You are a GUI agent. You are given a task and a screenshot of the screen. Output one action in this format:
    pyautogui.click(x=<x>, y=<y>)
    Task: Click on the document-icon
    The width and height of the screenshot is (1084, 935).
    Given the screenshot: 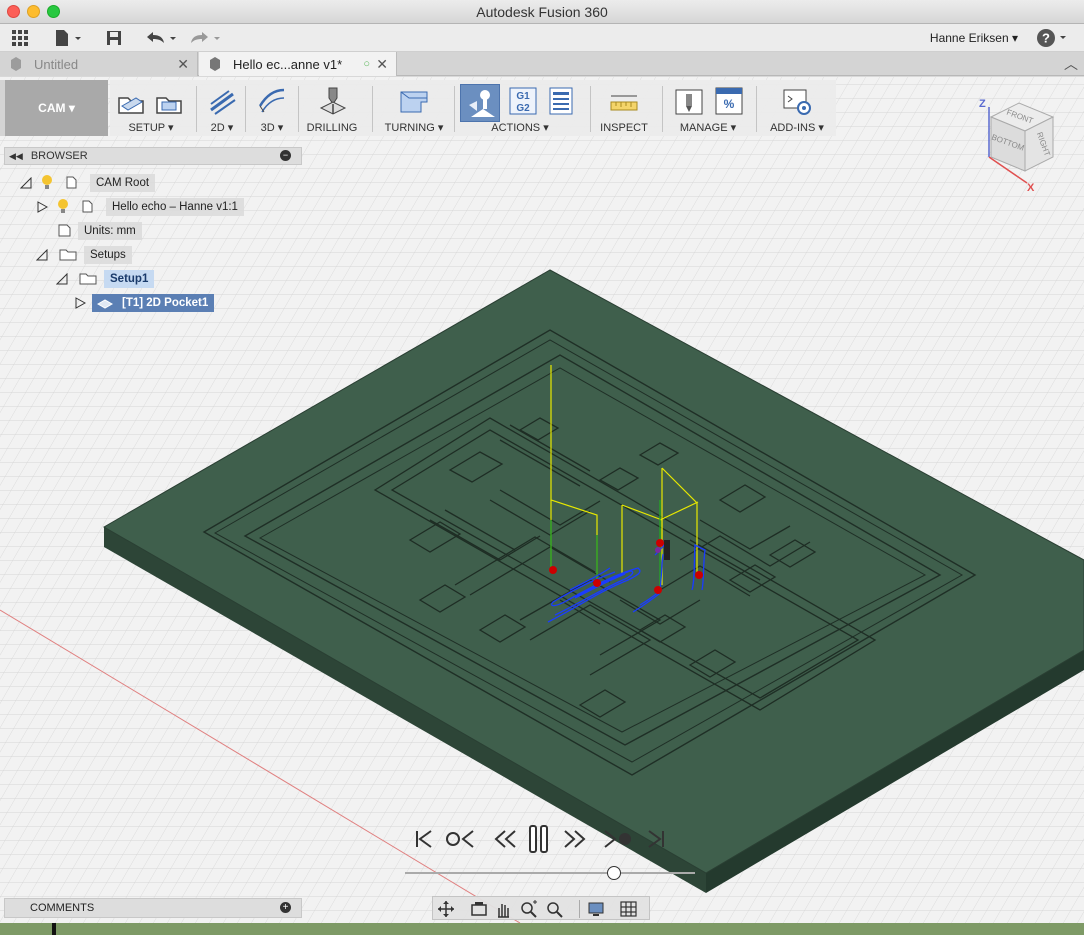 What is the action you would take?
    pyautogui.click(x=16, y=64)
    